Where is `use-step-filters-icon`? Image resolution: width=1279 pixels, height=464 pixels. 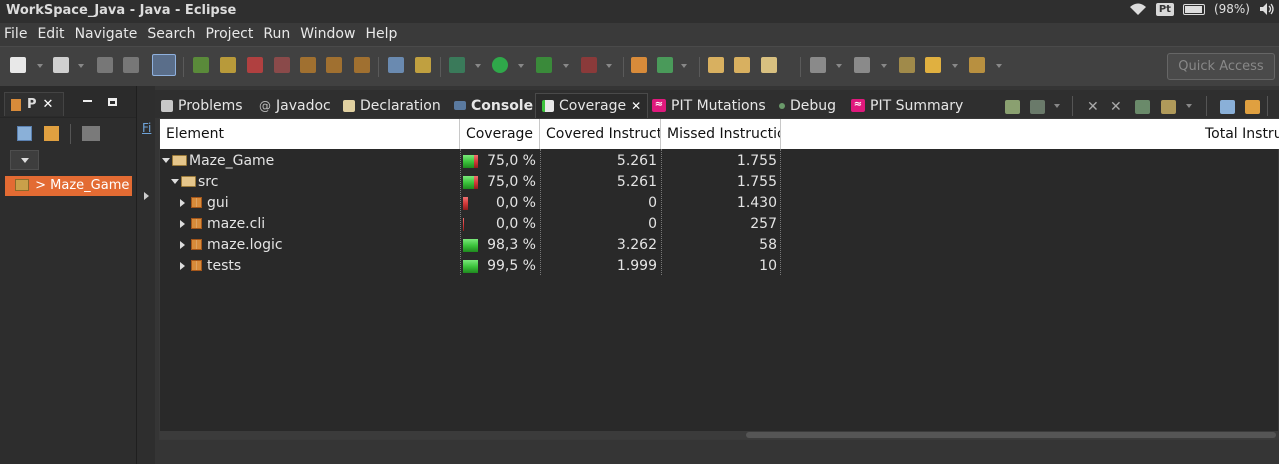 use-step-filters-icon is located at coordinates (396, 65).